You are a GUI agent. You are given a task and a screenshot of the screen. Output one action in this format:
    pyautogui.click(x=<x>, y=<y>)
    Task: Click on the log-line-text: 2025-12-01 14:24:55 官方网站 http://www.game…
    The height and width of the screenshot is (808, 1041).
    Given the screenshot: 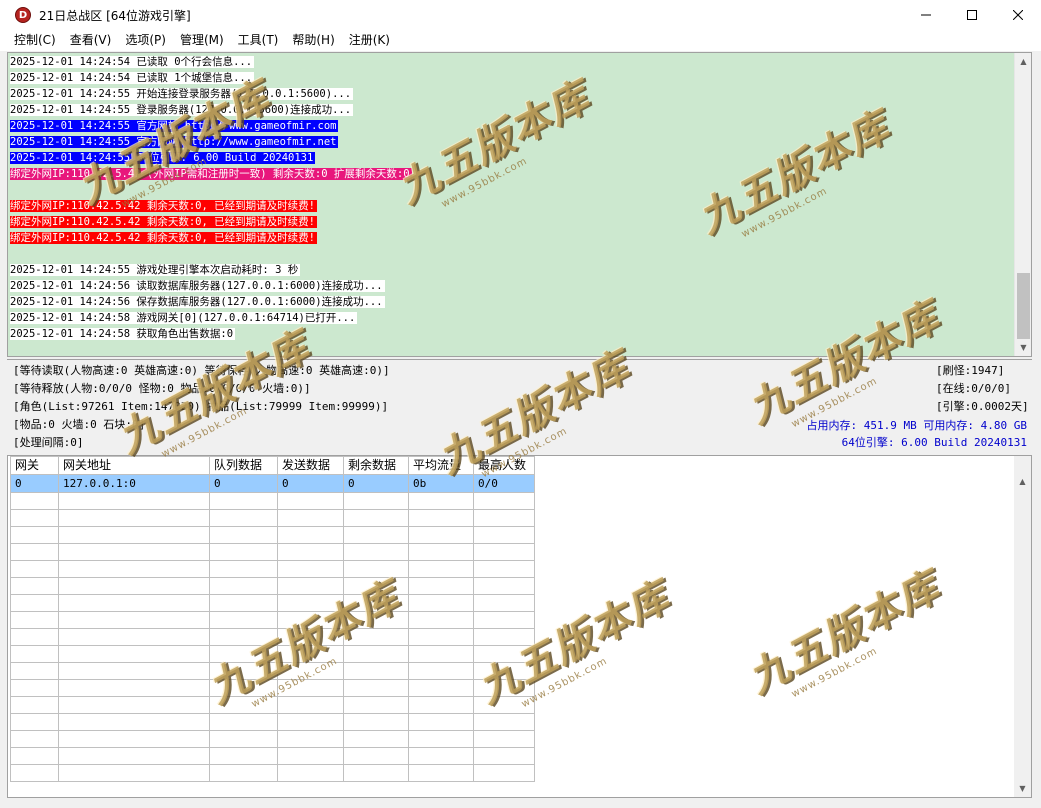 What is the action you would take?
    pyautogui.click(x=174, y=142)
    